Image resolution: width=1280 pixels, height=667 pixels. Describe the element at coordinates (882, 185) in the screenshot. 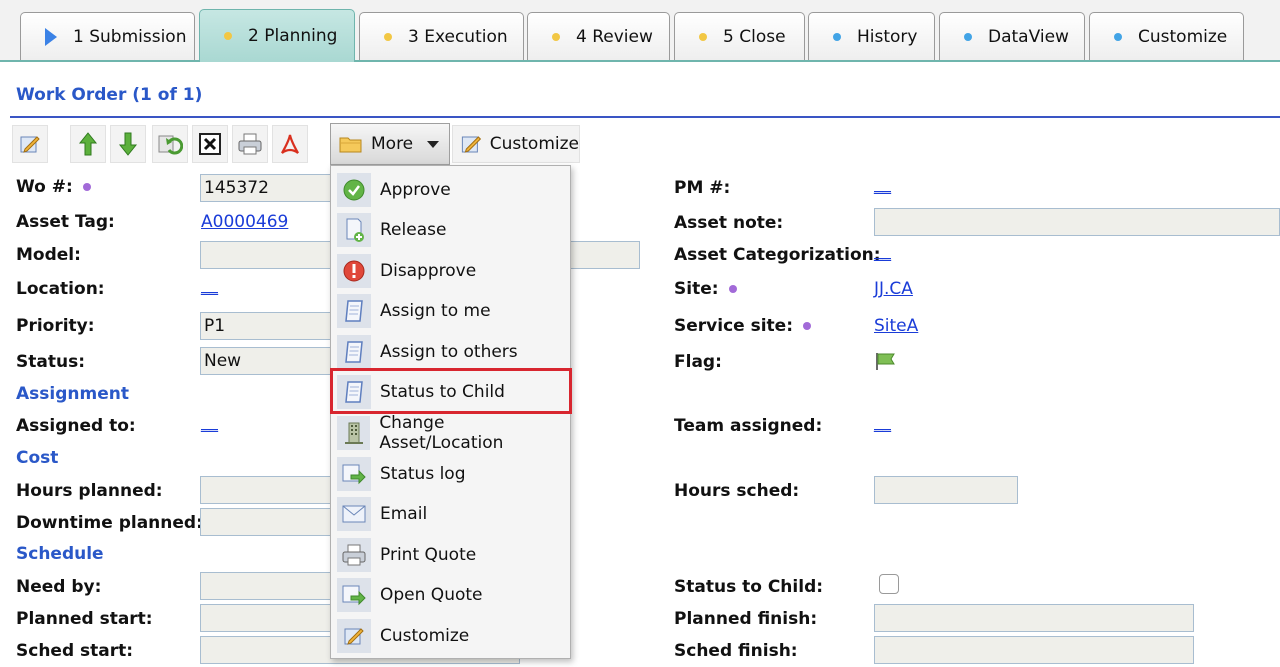

I see `pm-number-link: __` at that location.